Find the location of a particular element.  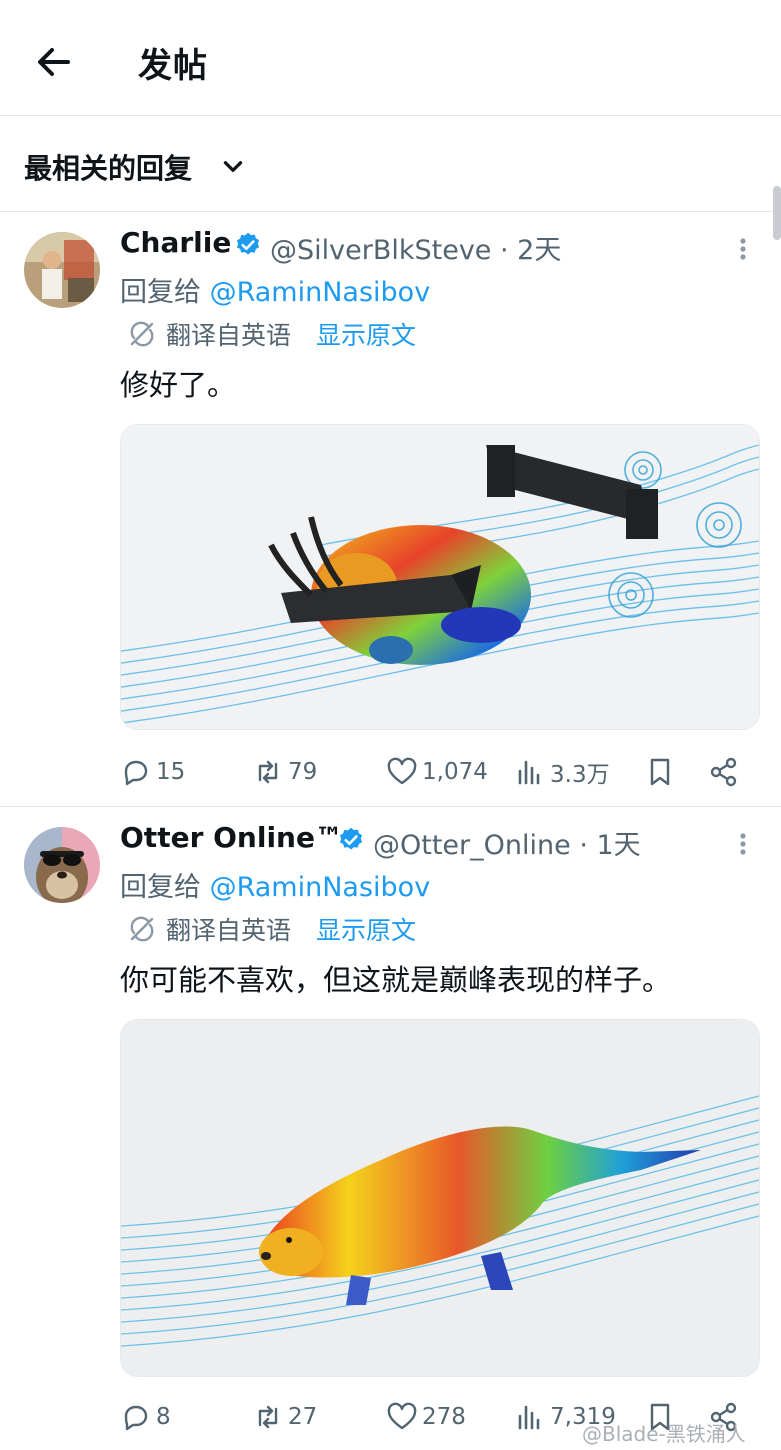

reply-button: 15 is located at coordinates (152, 772).